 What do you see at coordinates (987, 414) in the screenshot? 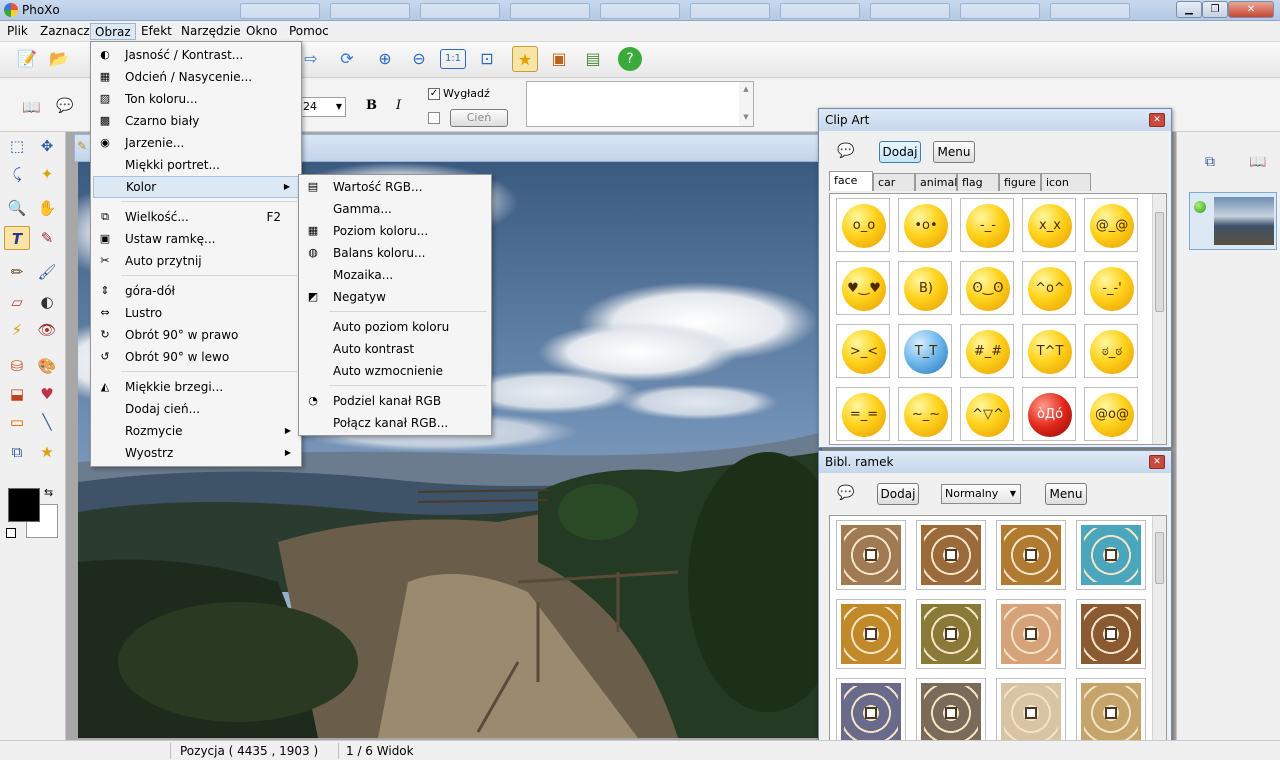
I see `clipart-face: ^▽^` at bounding box center [987, 414].